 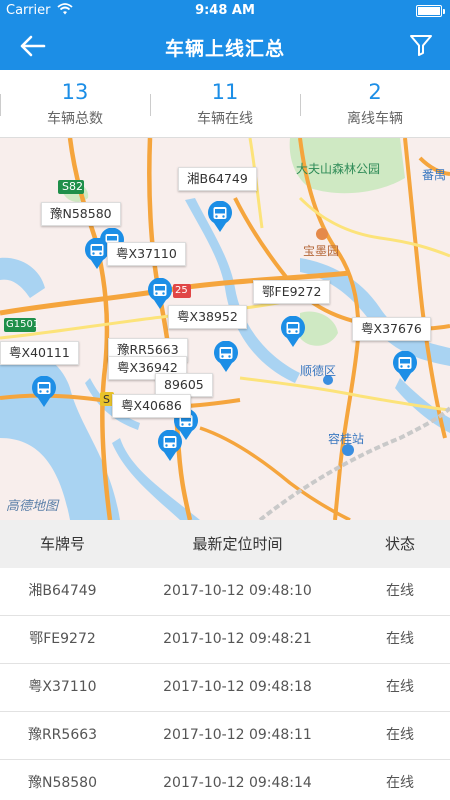 What do you see at coordinates (375, 92) in the screenshot?
I see `stat-offline-value: 2` at bounding box center [375, 92].